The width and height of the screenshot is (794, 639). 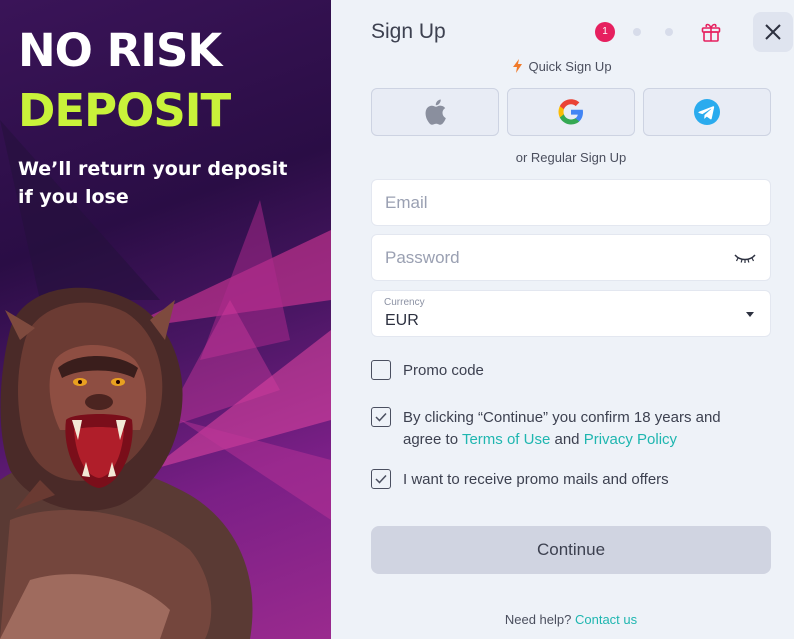 I want to click on promo-mails-row: I want to receive promo mails and offers, so click(x=520, y=480).